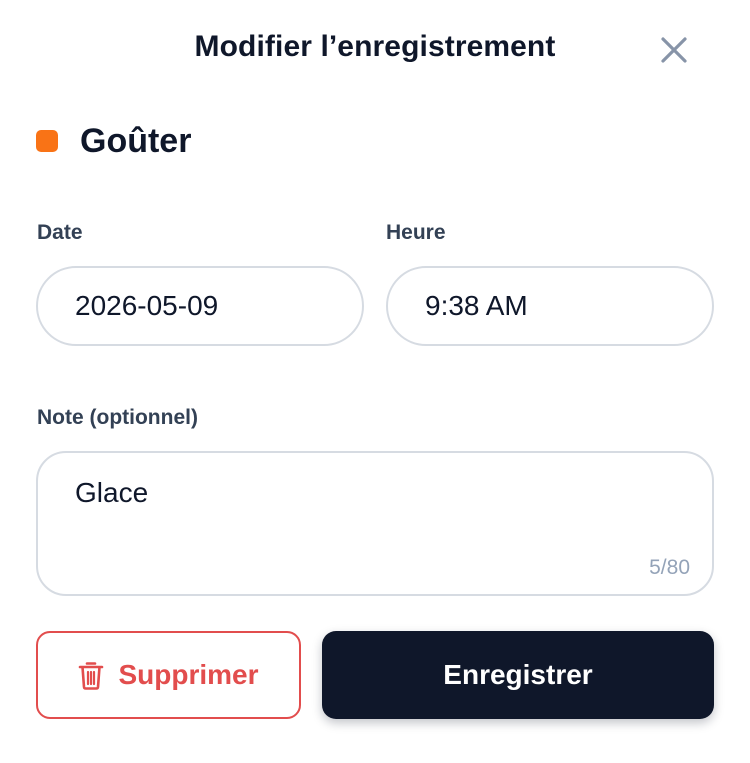 The width and height of the screenshot is (750, 763). Describe the element at coordinates (117, 417) in the screenshot. I see `note-label: Note (optionnel)` at that location.